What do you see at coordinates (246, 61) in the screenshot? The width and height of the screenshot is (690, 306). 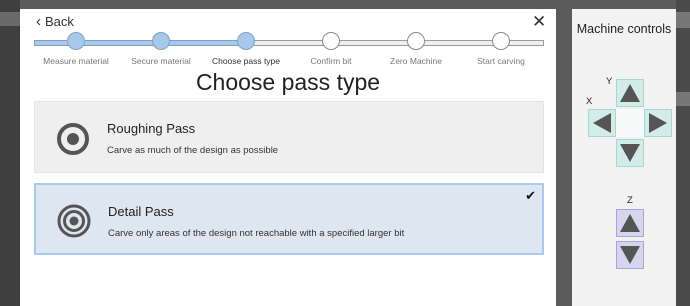 I see `step-label: Choose pass type` at bounding box center [246, 61].